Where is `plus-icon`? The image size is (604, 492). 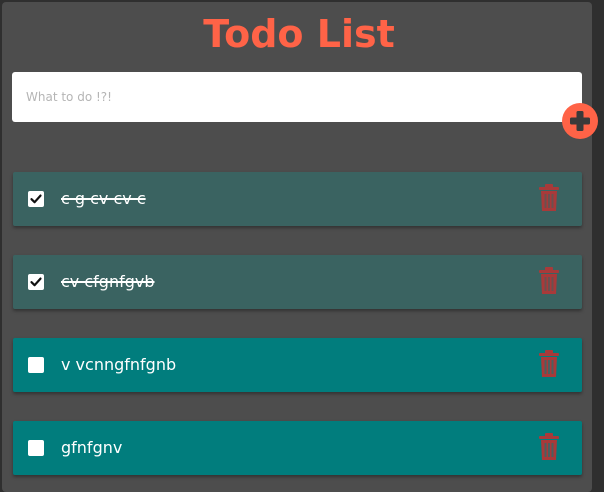
plus-icon is located at coordinates (580, 121).